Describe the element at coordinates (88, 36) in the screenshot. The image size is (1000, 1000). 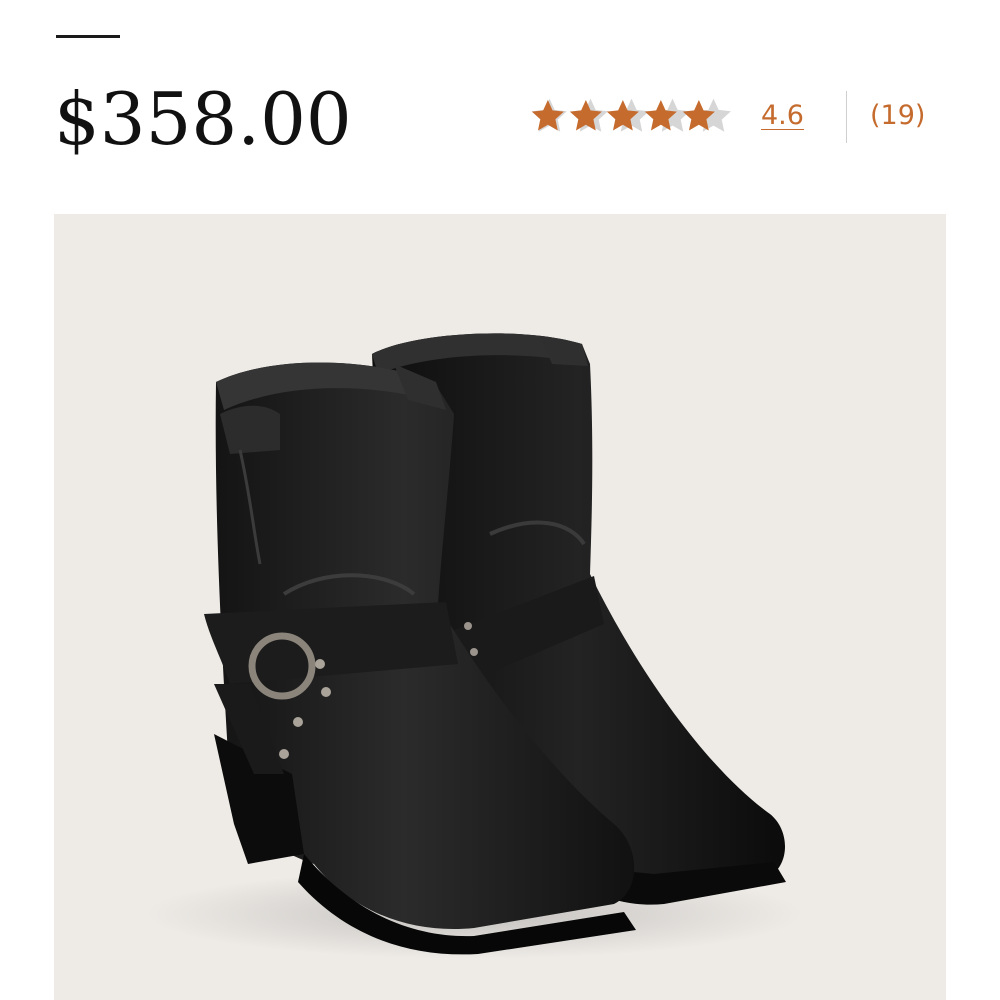
I see `header-rule` at that location.